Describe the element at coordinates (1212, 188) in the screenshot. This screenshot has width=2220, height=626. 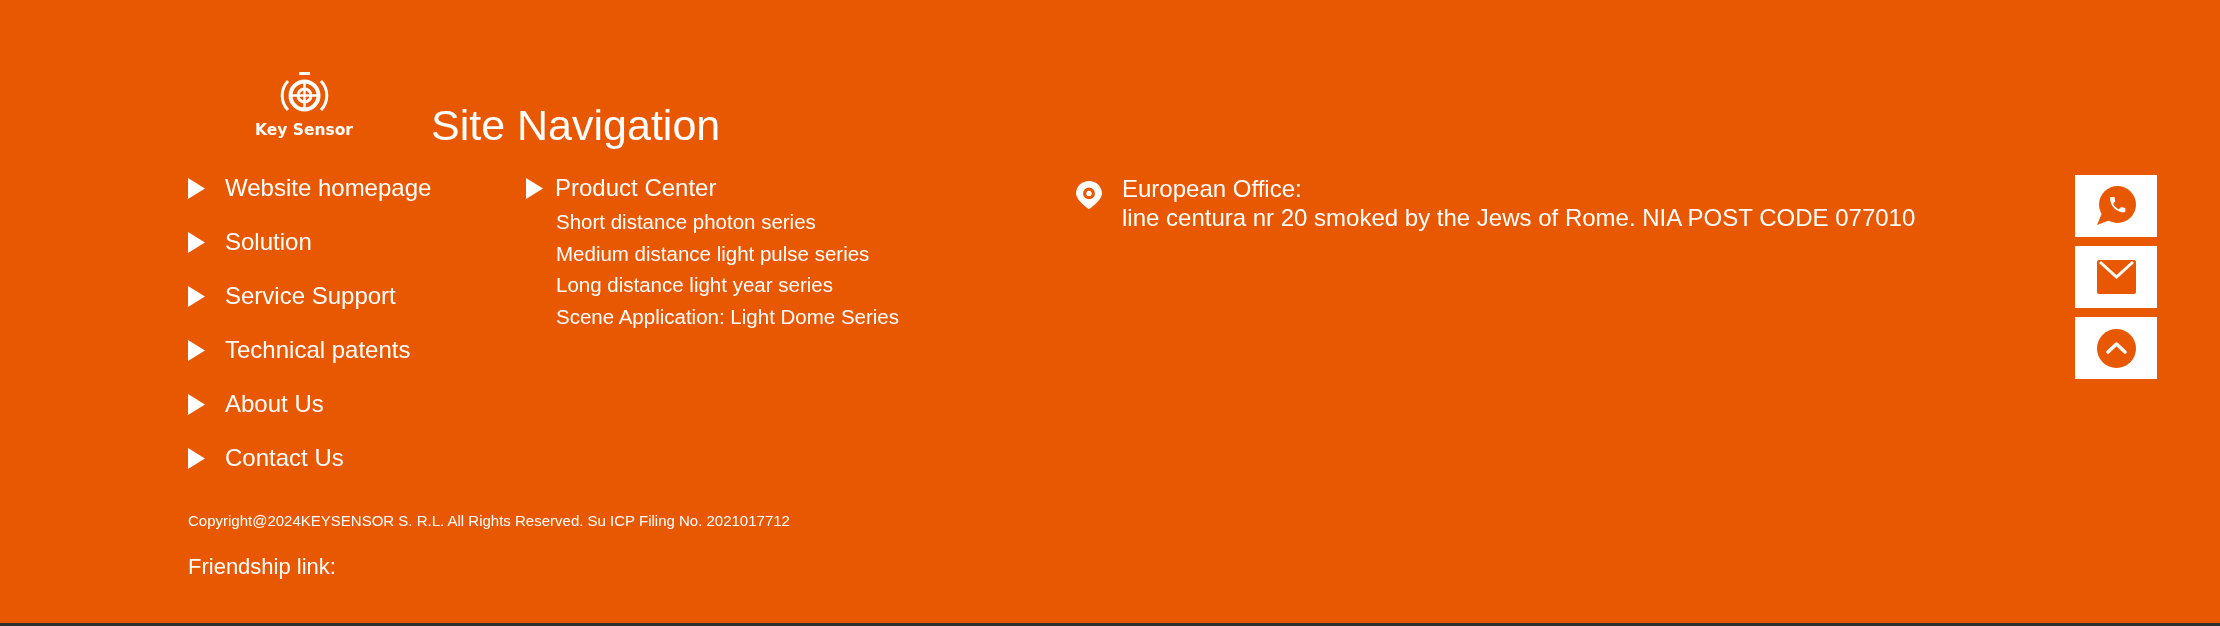
I see `office-title: European Office:` at that location.